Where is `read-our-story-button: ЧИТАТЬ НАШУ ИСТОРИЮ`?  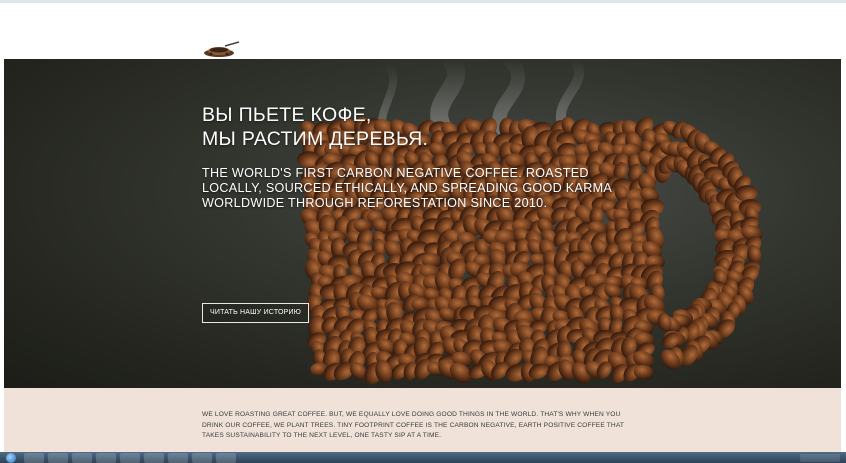 read-our-story-button: ЧИТАТЬ НАШУ ИСТОРИЮ is located at coordinates (255, 313).